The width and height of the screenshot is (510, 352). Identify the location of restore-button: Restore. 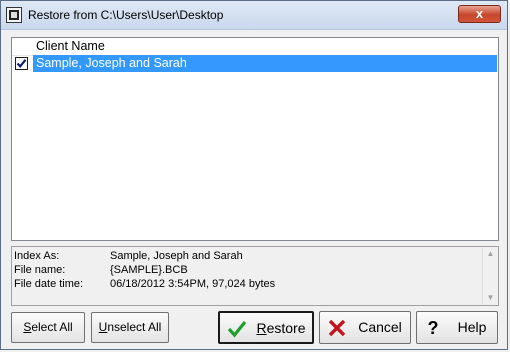
(266, 327).